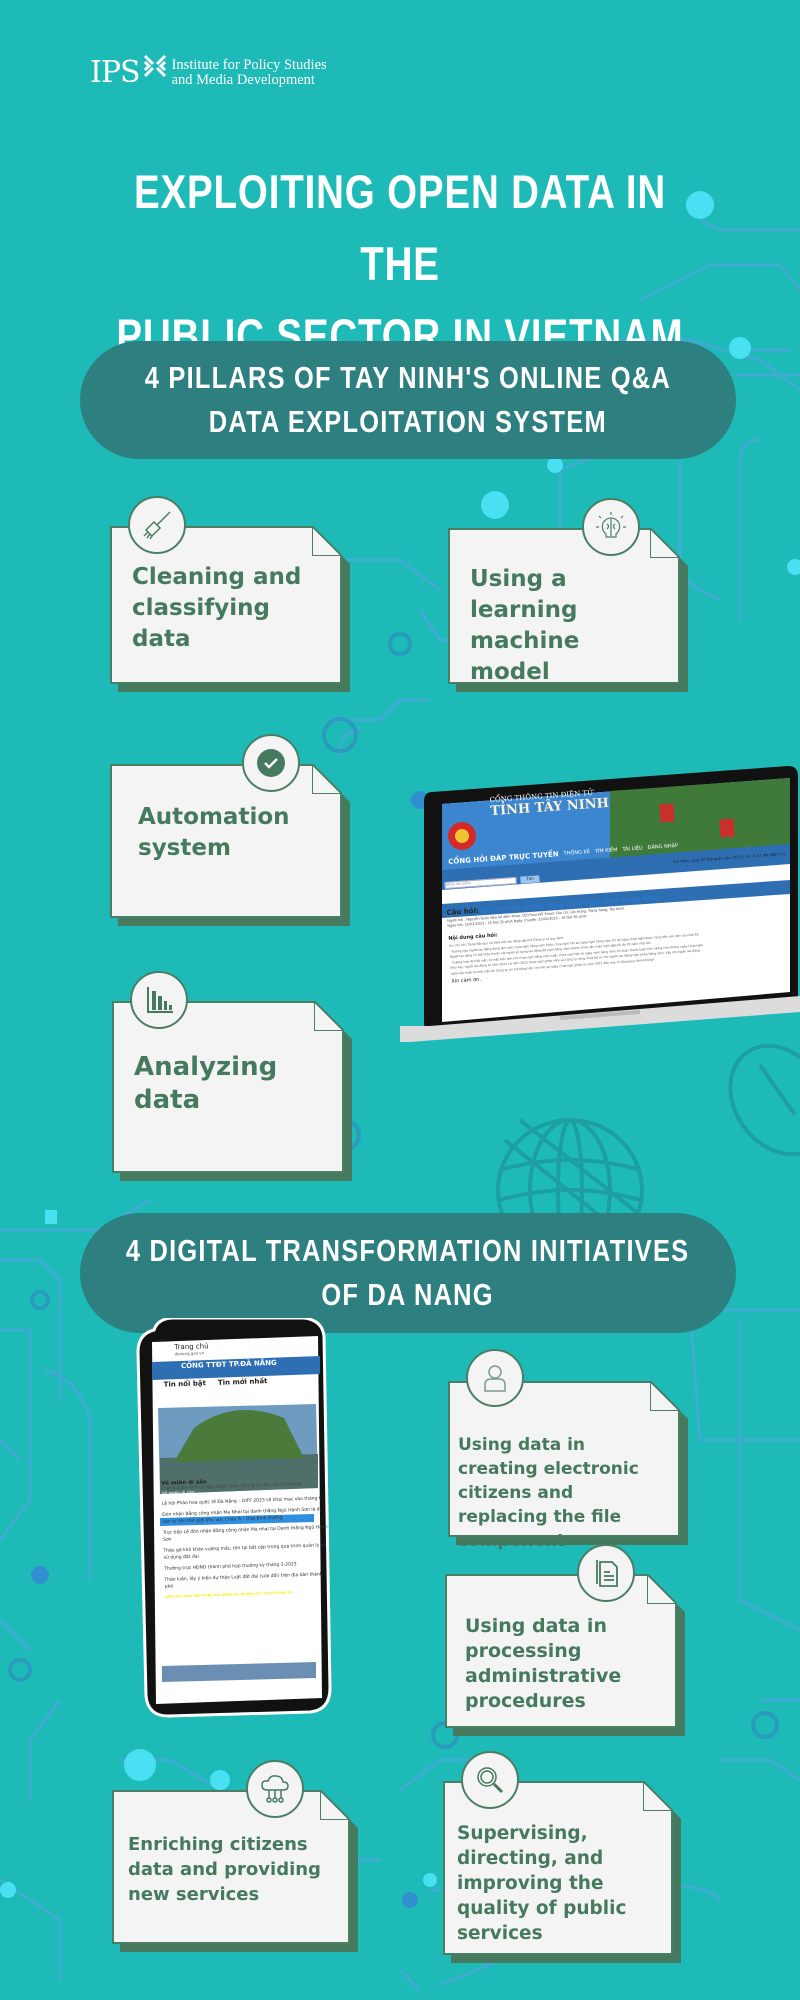 This screenshot has width=800, height=2000. What do you see at coordinates (217, 608) in the screenshot?
I see `pillar-label: Cleaning and classifying data` at bounding box center [217, 608].